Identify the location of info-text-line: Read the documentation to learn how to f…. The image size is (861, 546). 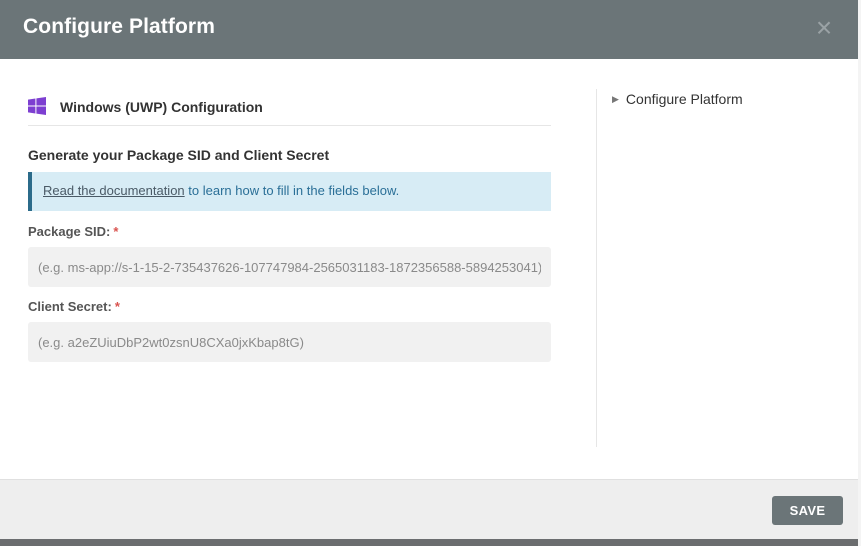
(221, 190).